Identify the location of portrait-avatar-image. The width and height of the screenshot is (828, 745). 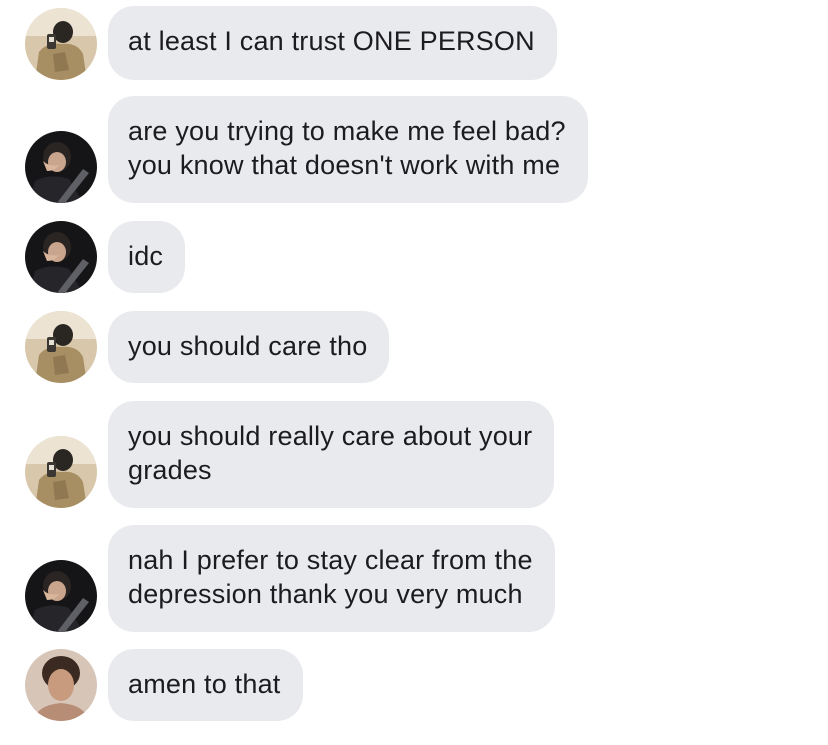
(61, 685).